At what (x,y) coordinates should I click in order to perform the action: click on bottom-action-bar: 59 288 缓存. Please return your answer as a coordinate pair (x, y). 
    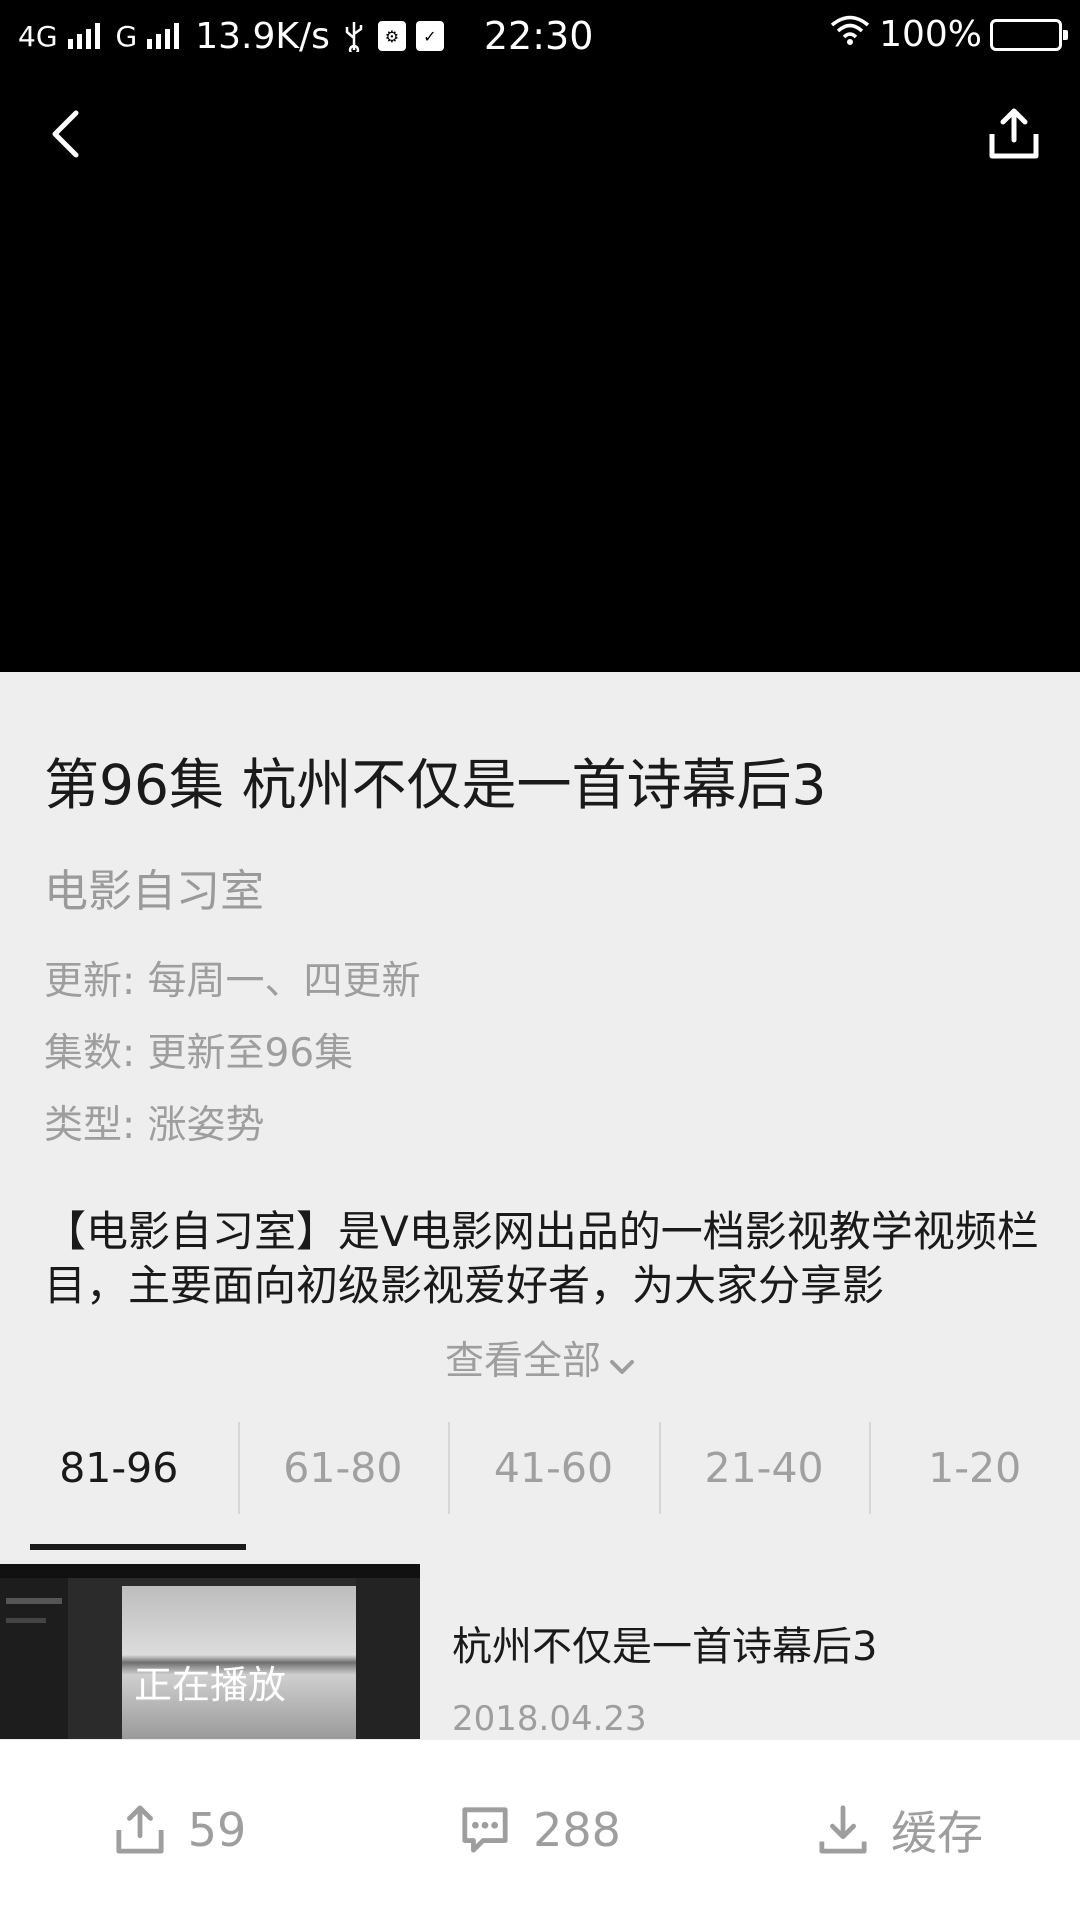
    Looking at the image, I should click on (540, 1830).